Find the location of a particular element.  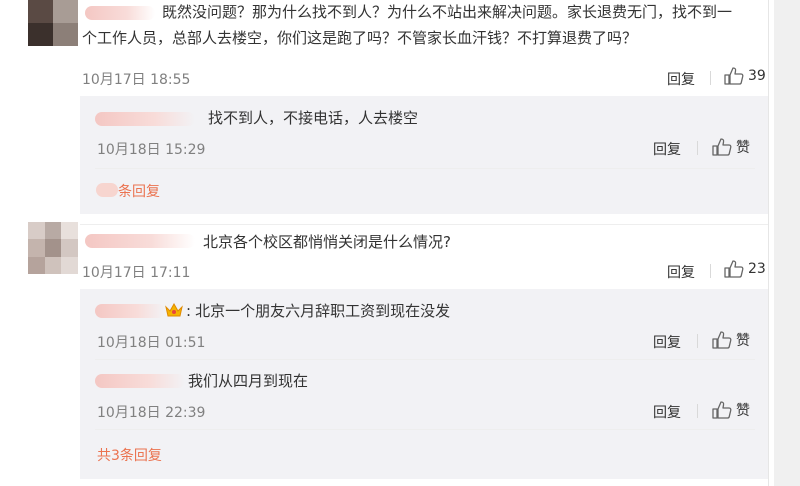

like-button: 23 is located at coordinates (745, 269).